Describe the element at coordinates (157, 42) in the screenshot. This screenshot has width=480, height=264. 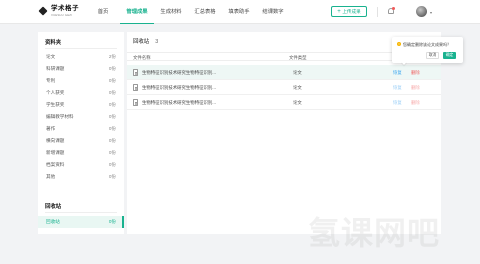
I see `item-count: 3` at that location.